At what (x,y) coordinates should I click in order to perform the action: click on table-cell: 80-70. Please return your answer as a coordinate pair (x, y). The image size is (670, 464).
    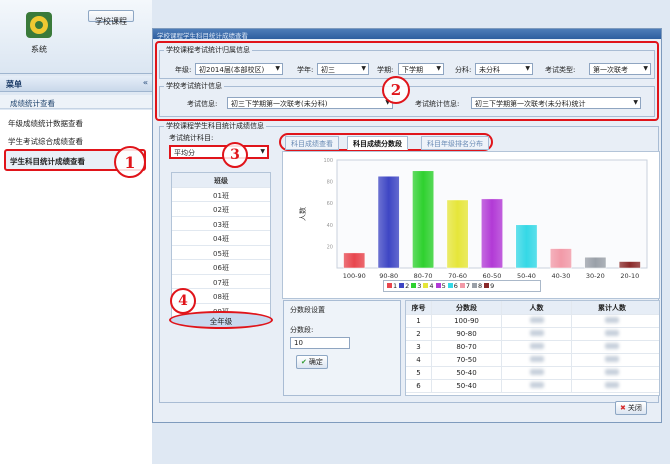
    Looking at the image, I should click on (467, 347).